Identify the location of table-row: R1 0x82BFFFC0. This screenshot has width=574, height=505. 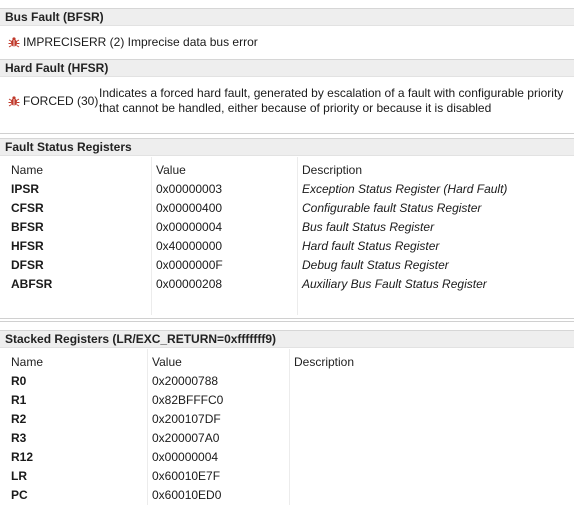
(287, 400).